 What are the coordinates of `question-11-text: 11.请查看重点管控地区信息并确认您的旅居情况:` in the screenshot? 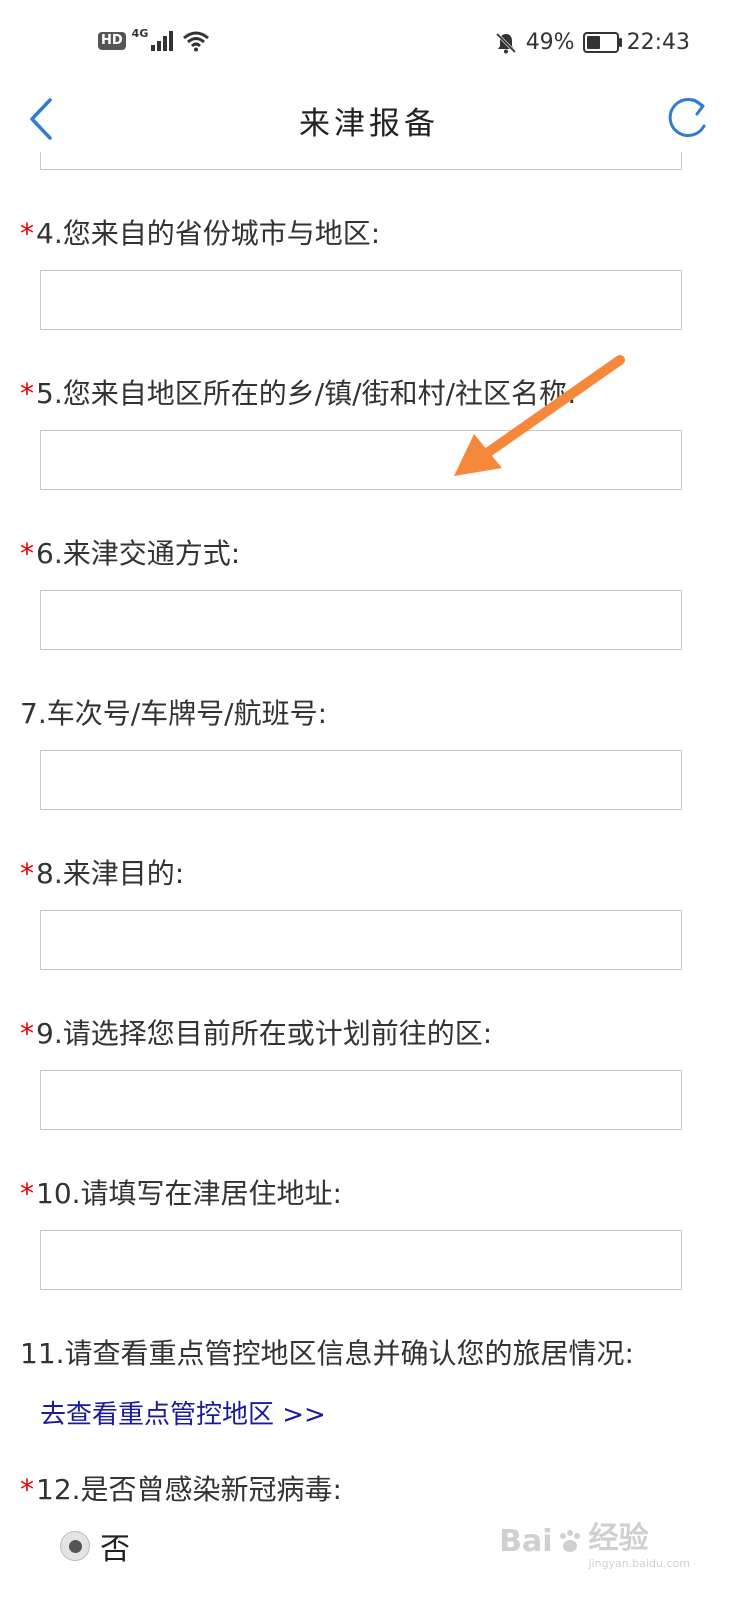 It's located at (327, 1353).